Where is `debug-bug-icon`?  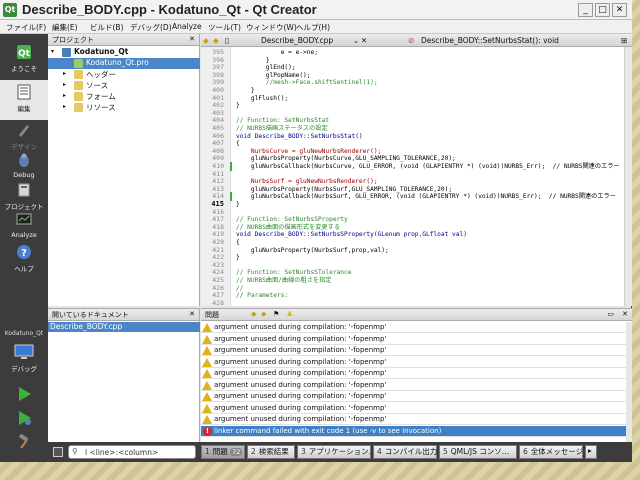
debug-bug-icon is located at coordinates (24, 160).